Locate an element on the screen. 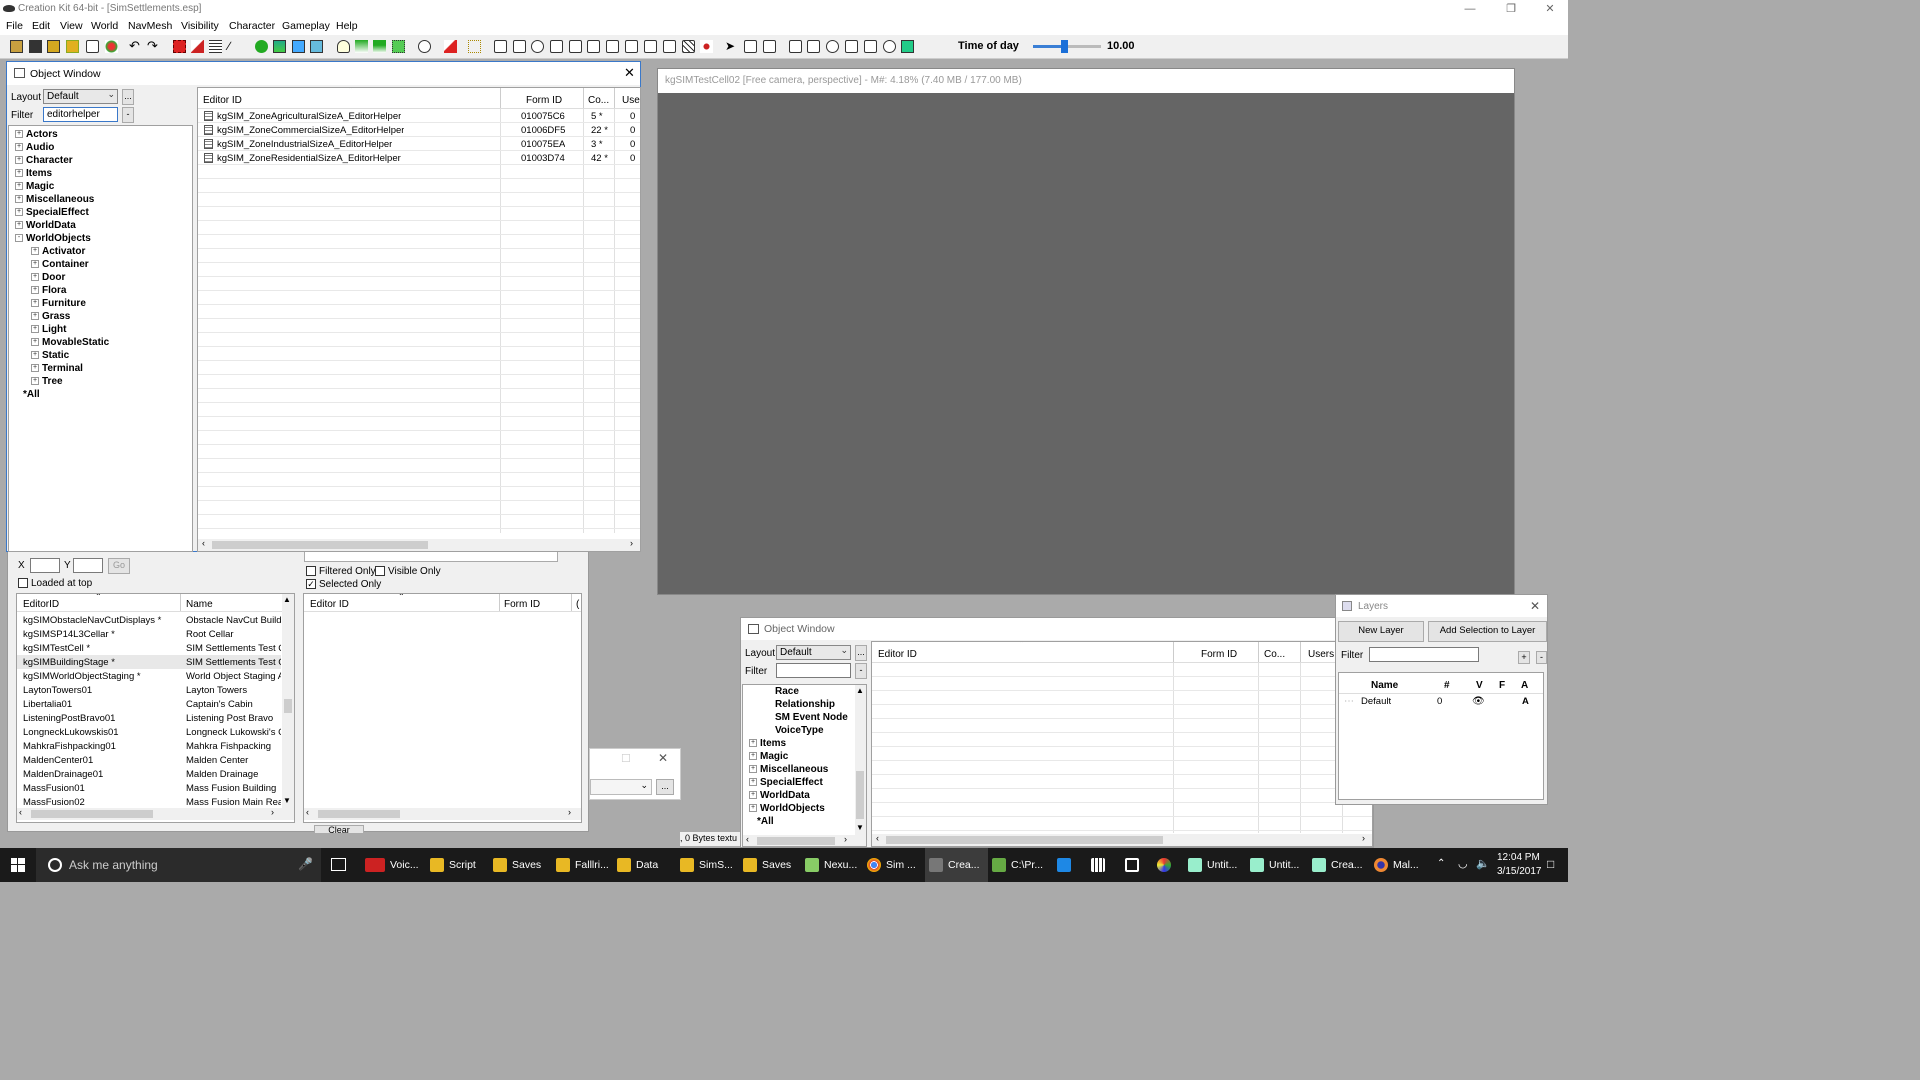 Image resolution: width=1920 pixels, height=1080 pixels. rotate-icon is located at coordinates (197, 46).